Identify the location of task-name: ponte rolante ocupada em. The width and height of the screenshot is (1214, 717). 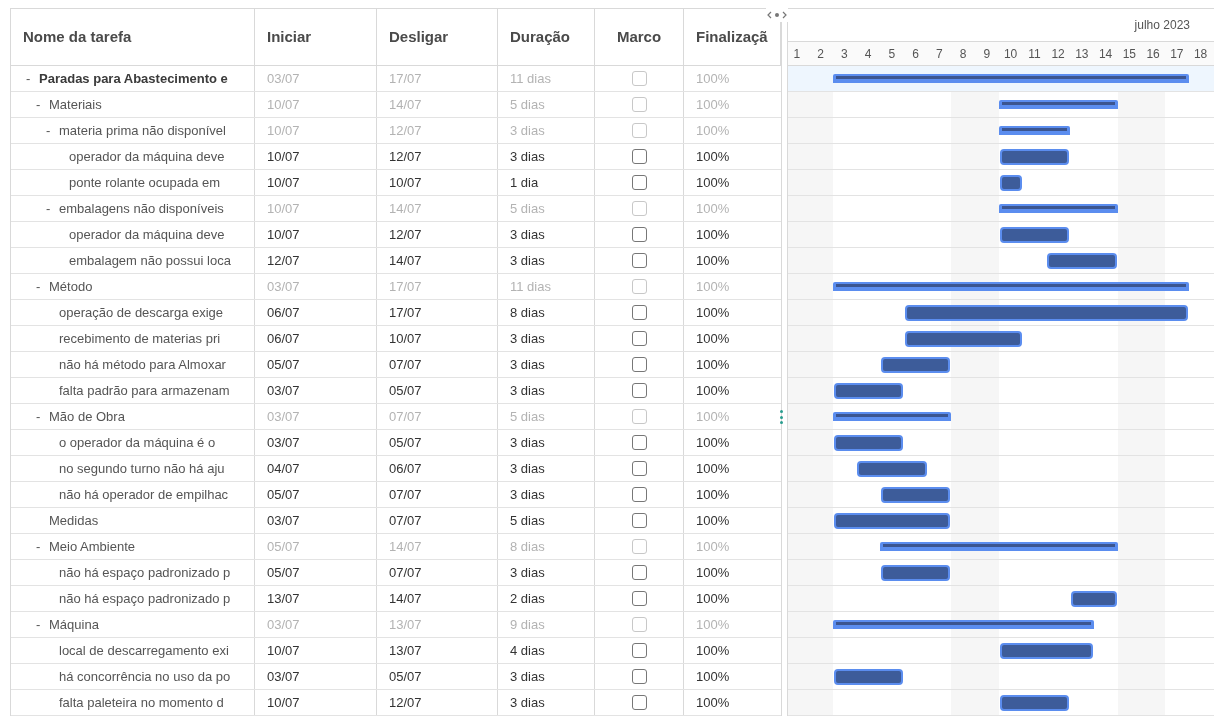
(145, 182).